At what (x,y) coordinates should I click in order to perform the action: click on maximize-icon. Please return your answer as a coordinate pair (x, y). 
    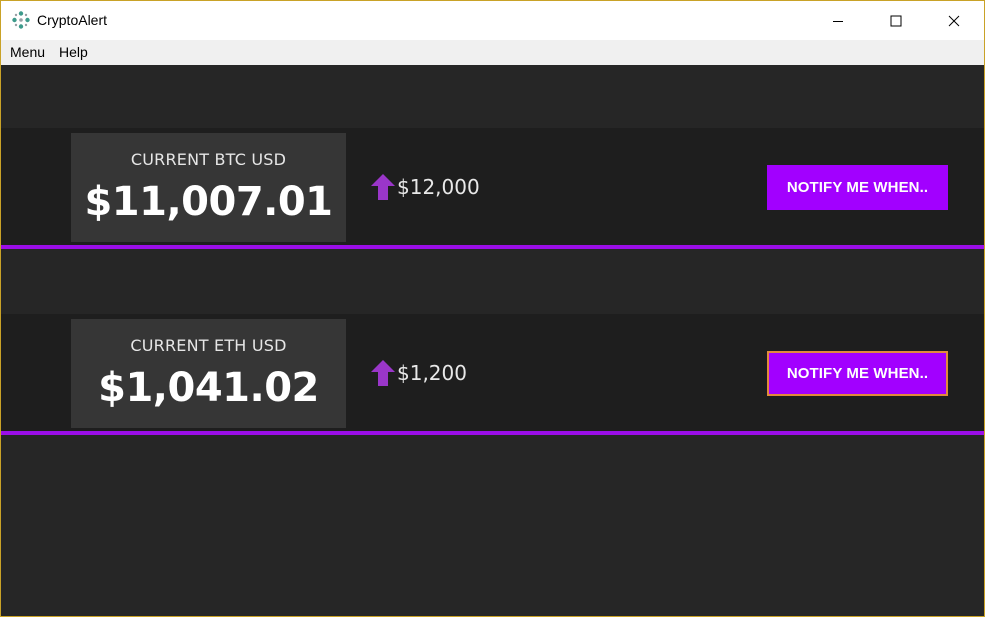
    Looking at the image, I should click on (896, 20).